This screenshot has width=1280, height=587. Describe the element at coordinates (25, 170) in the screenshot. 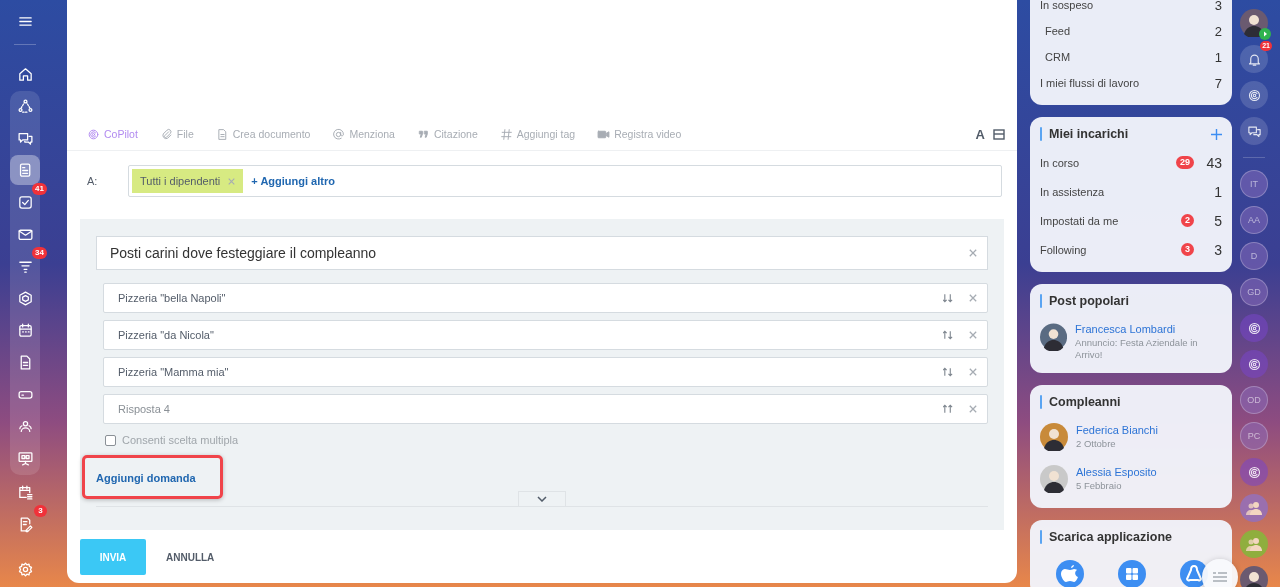

I see `nav-item` at that location.